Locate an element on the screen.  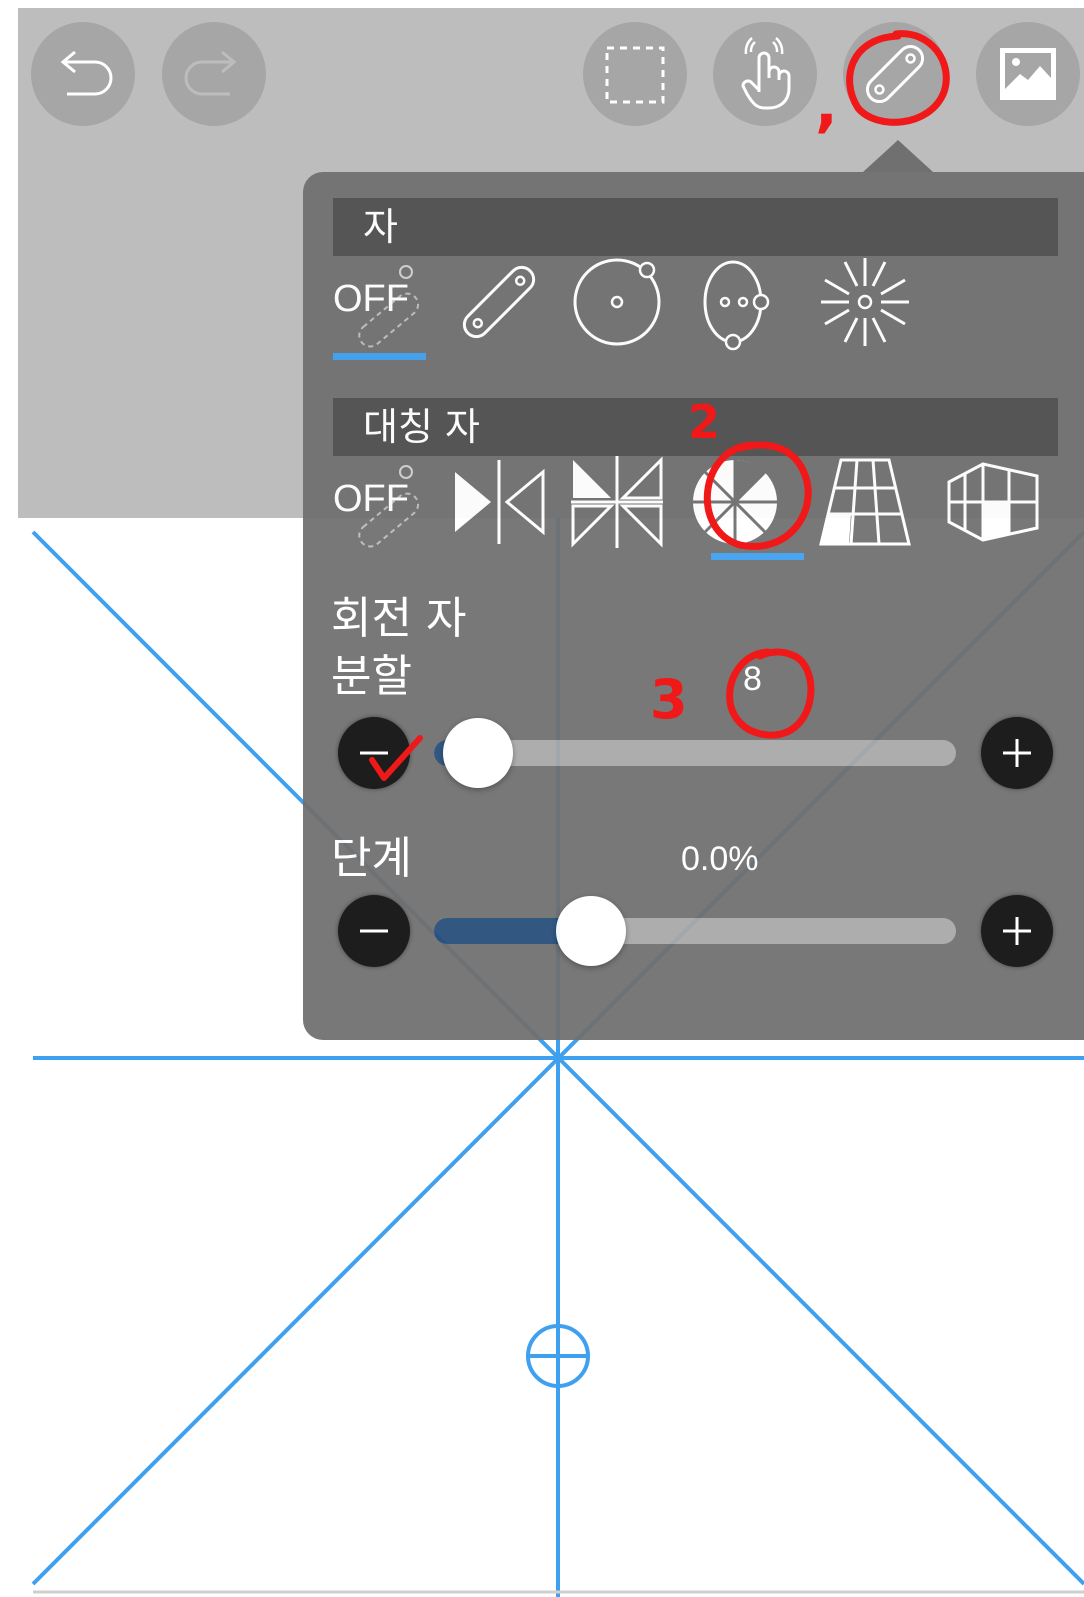
curve-ruler-option is located at coordinates (735, 302).